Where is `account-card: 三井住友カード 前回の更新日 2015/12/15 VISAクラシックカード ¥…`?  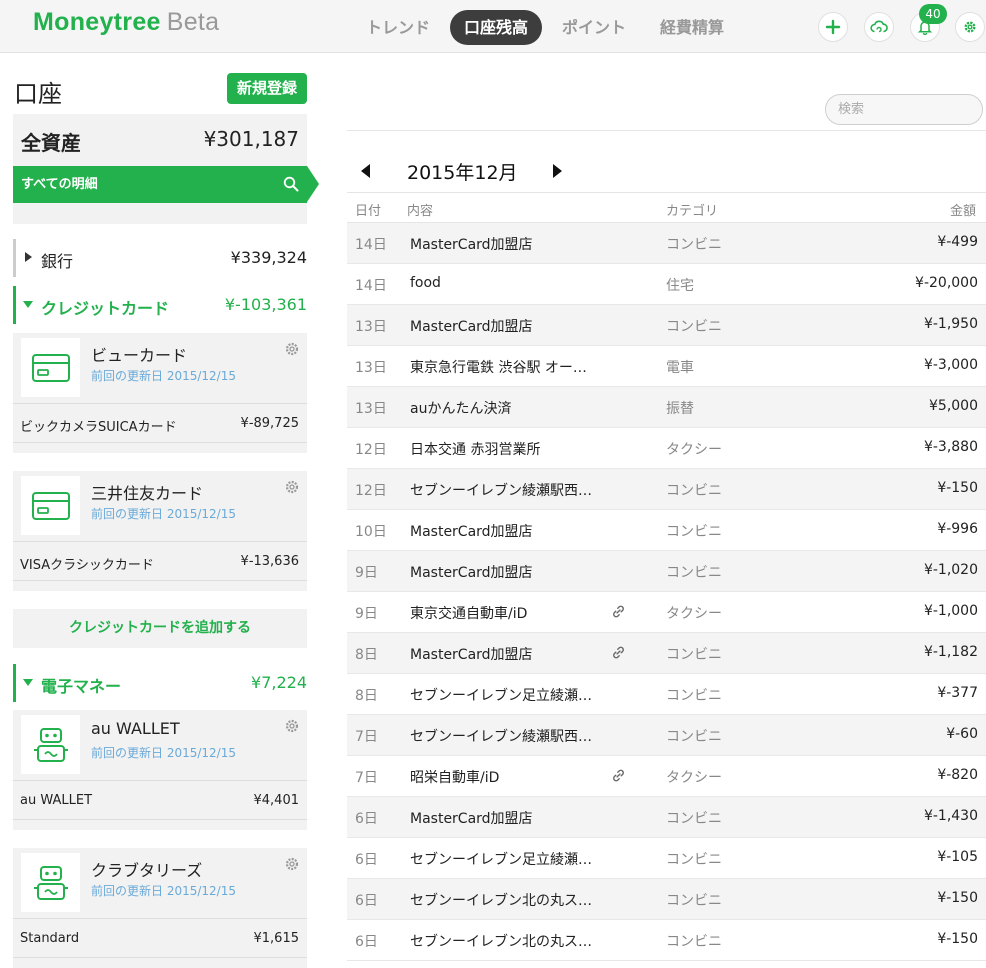 account-card: 三井住友カード 前回の更新日 2015/12/15 VISAクラシックカード ¥… is located at coordinates (160, 531).